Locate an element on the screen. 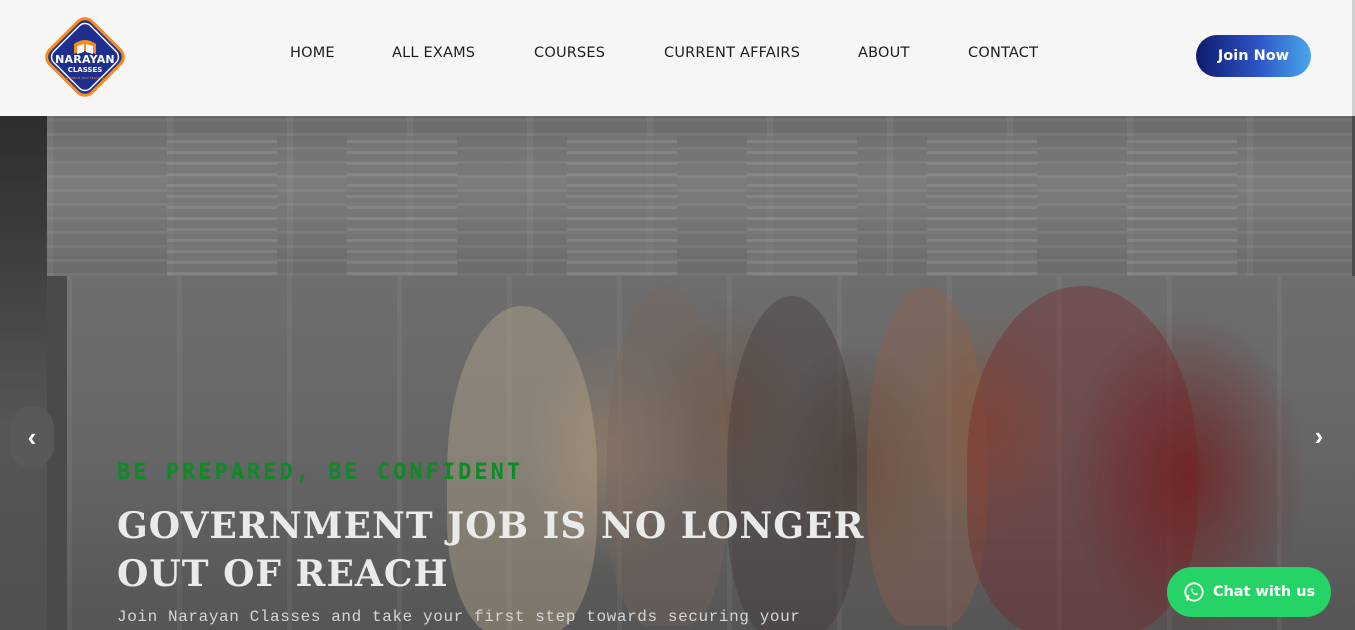 This screenshot has width=1355, height=630. hero-headline: GOVERNMENT JOB IS NO LONGER OUT OF REACH is located at coordinates (491, 550).